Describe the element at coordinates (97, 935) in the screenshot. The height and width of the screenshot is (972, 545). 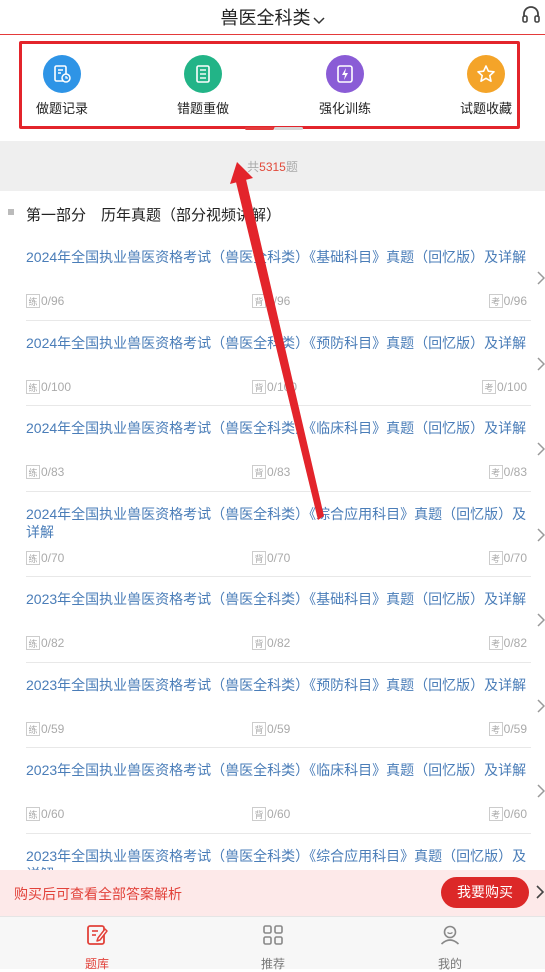
I see `question-bank-icon` at that location.